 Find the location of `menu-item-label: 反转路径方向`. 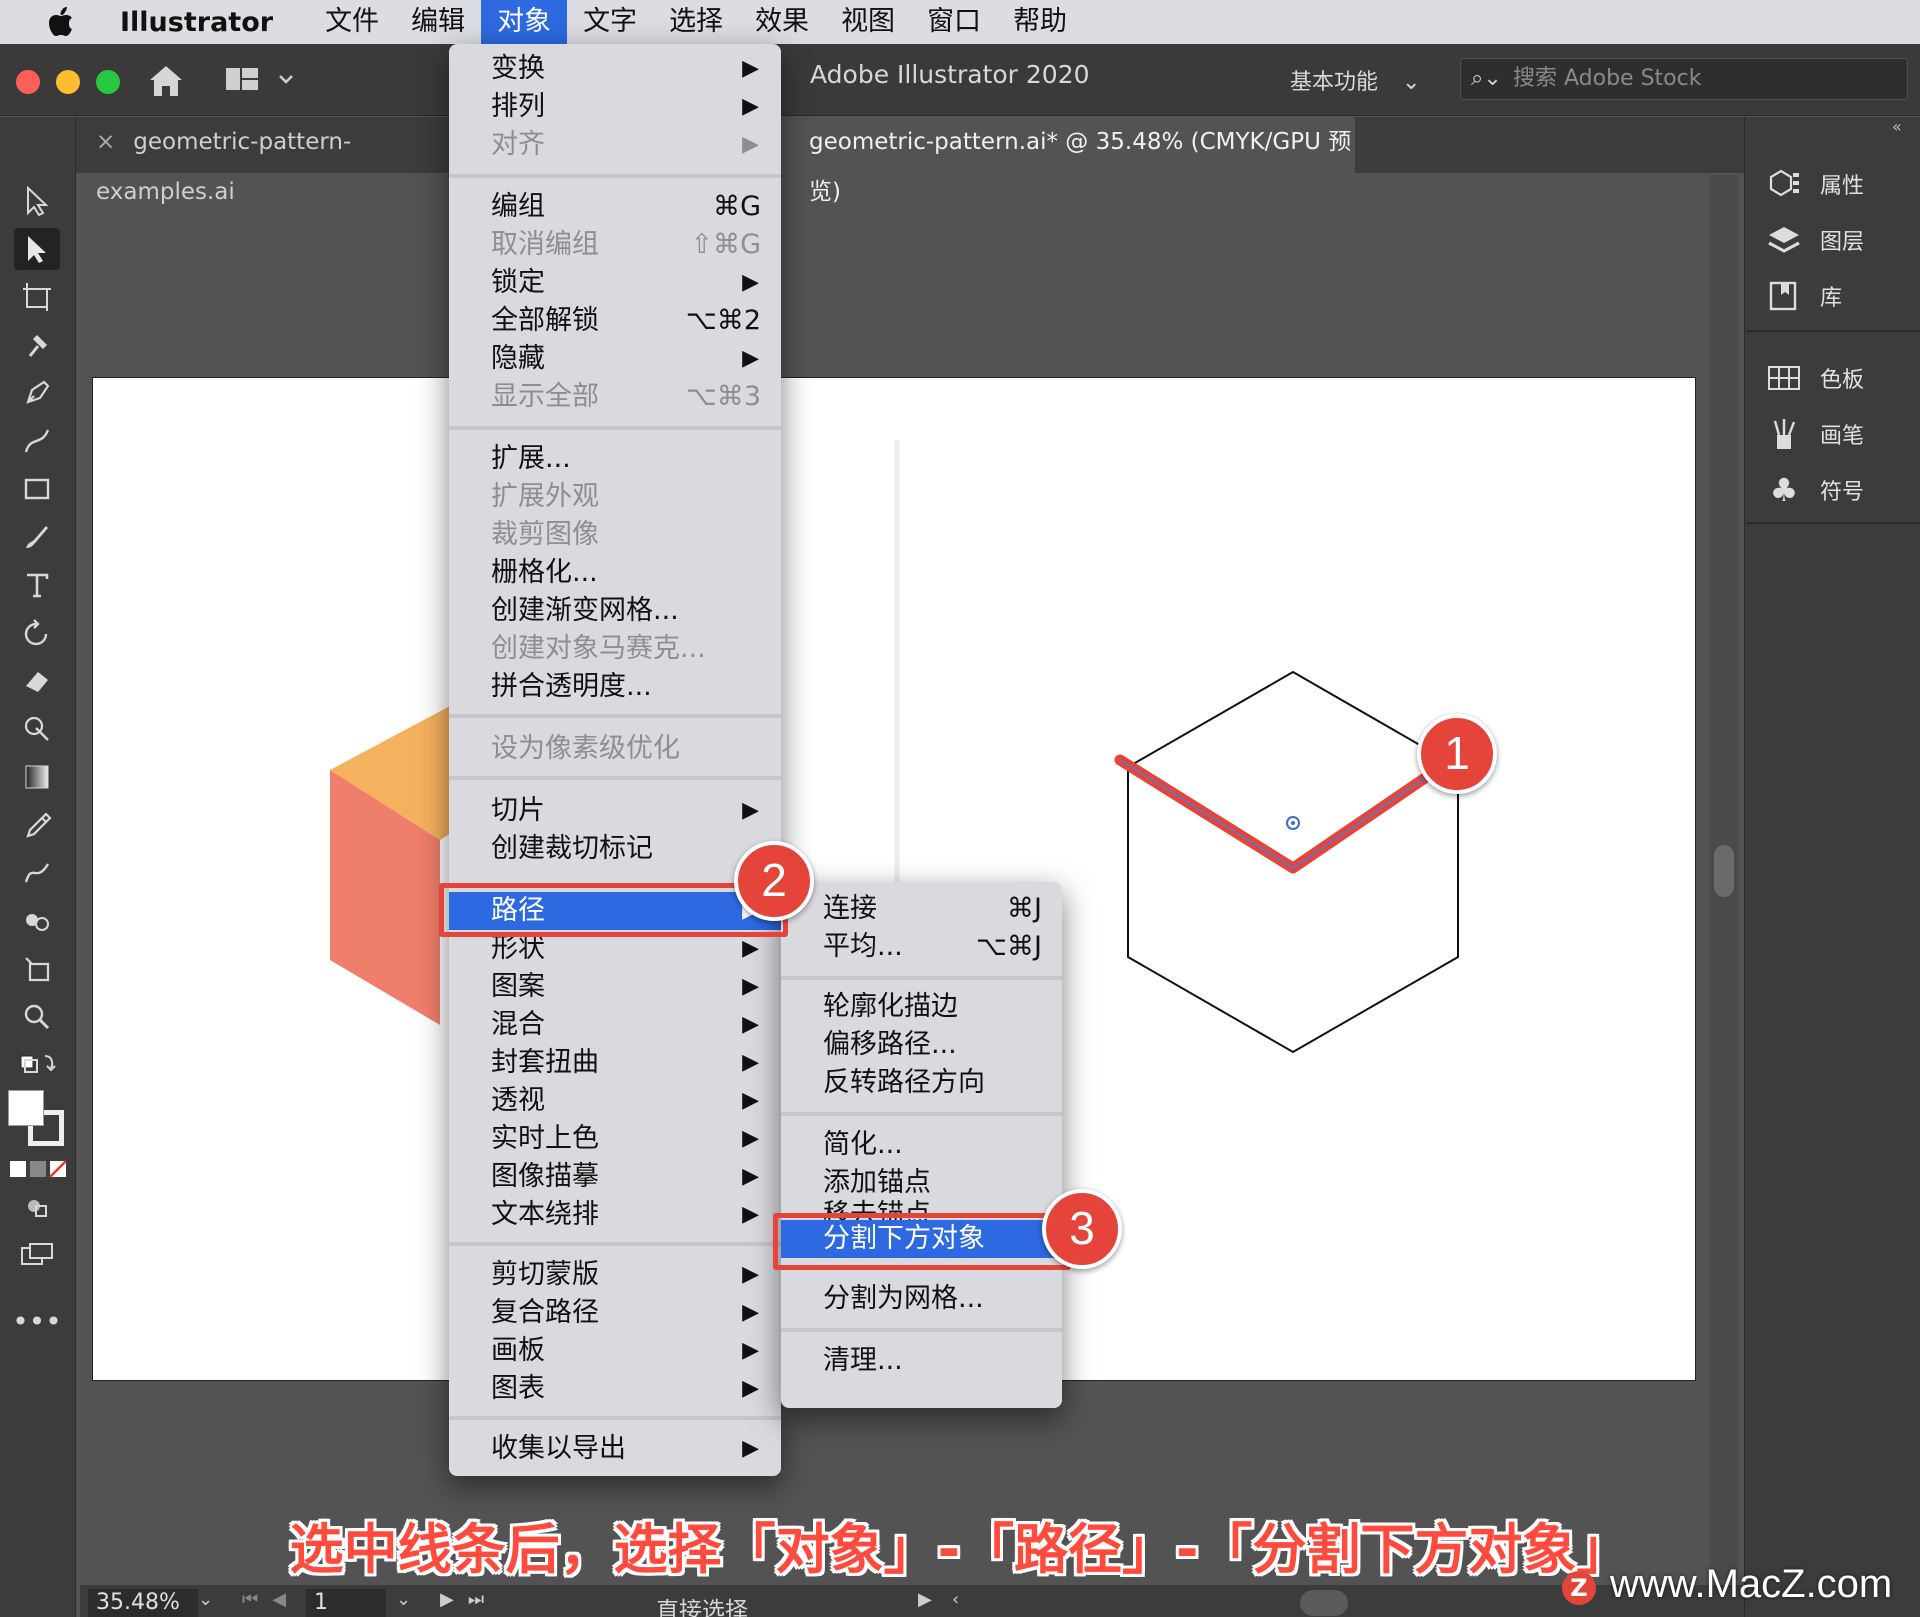

menu-item-label: 反转路径方向 is located at coordinates (904, 1082).